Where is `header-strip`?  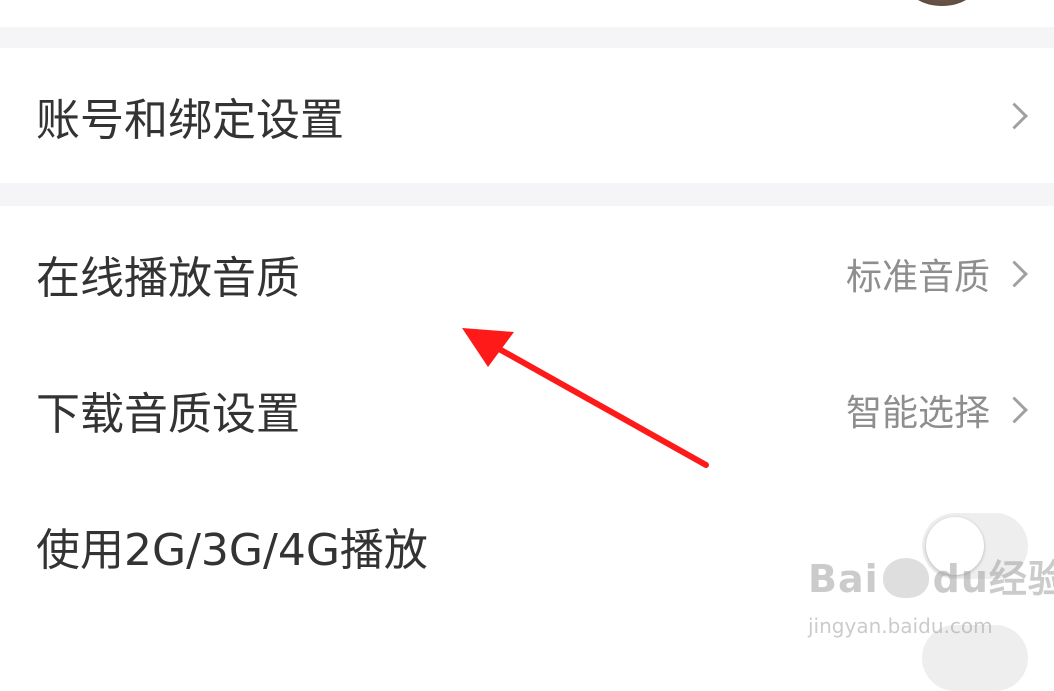
header-strip is located at coordinates (527, 13).